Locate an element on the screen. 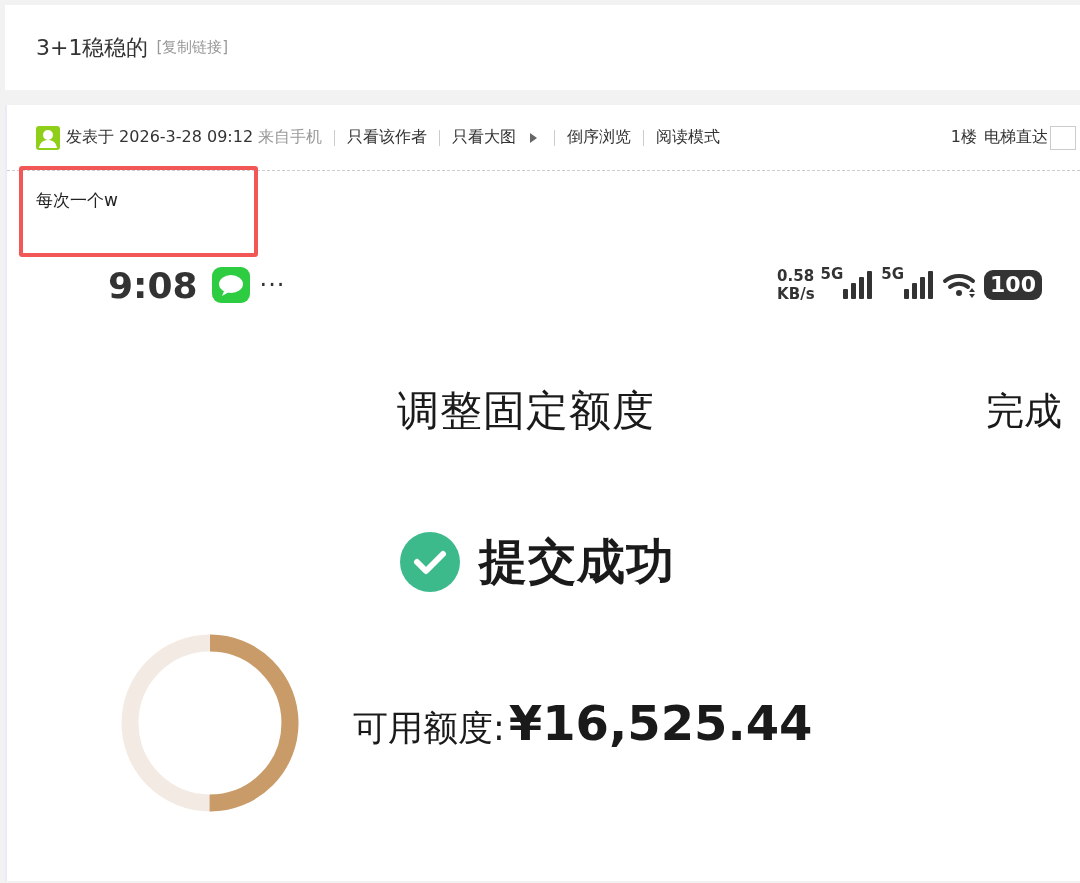 This screenshot has height=883, width=1080. done-button: 完成 is located at coordinates (1024, 411).